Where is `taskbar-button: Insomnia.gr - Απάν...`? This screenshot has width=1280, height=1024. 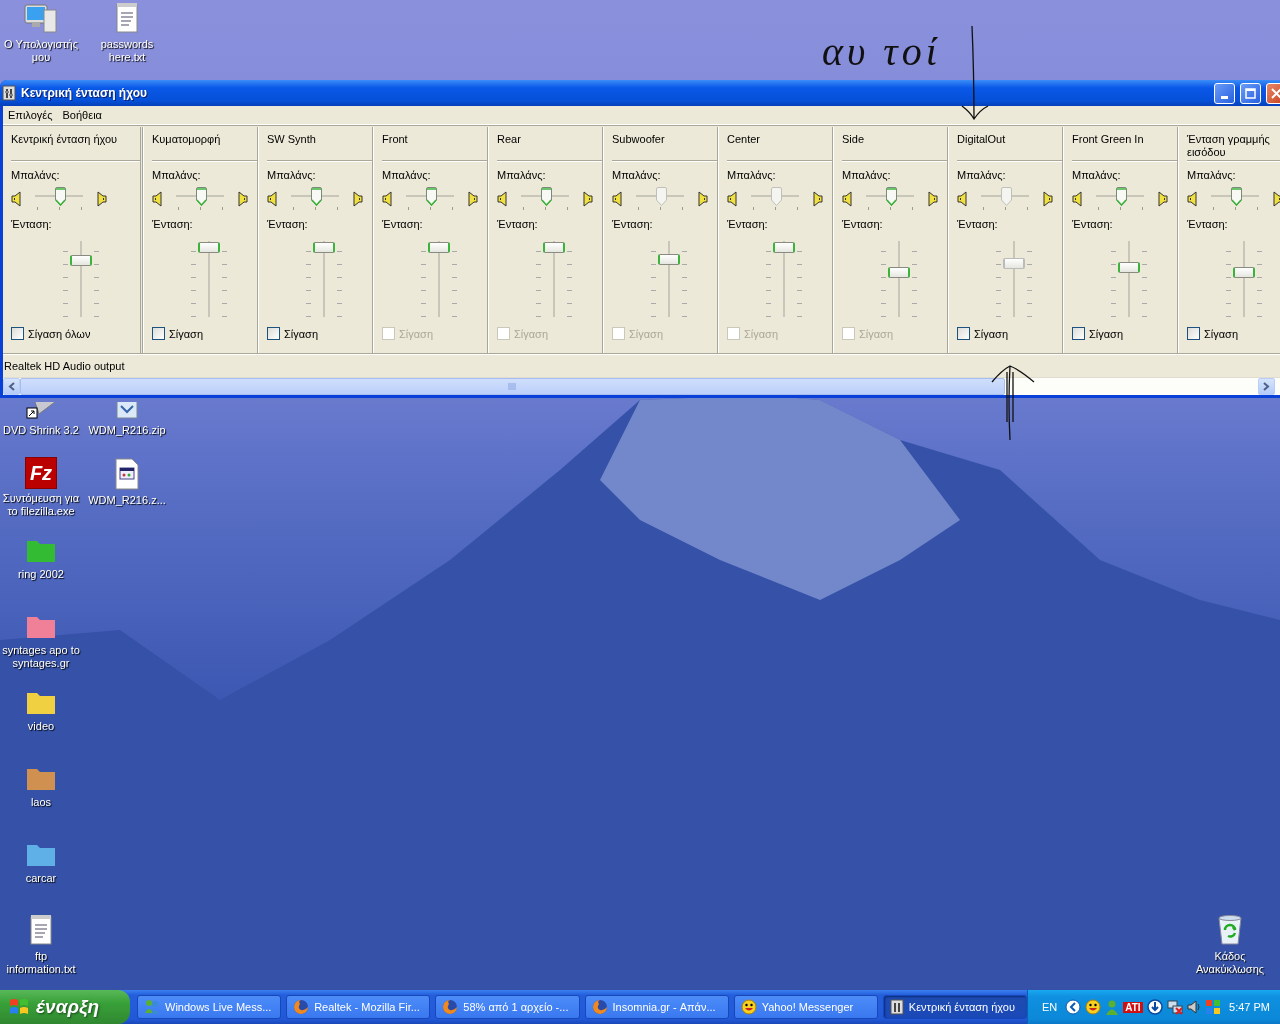 taskbar-button: Insomnia.gr - Απάν... is located at coordinates (656, 1007).